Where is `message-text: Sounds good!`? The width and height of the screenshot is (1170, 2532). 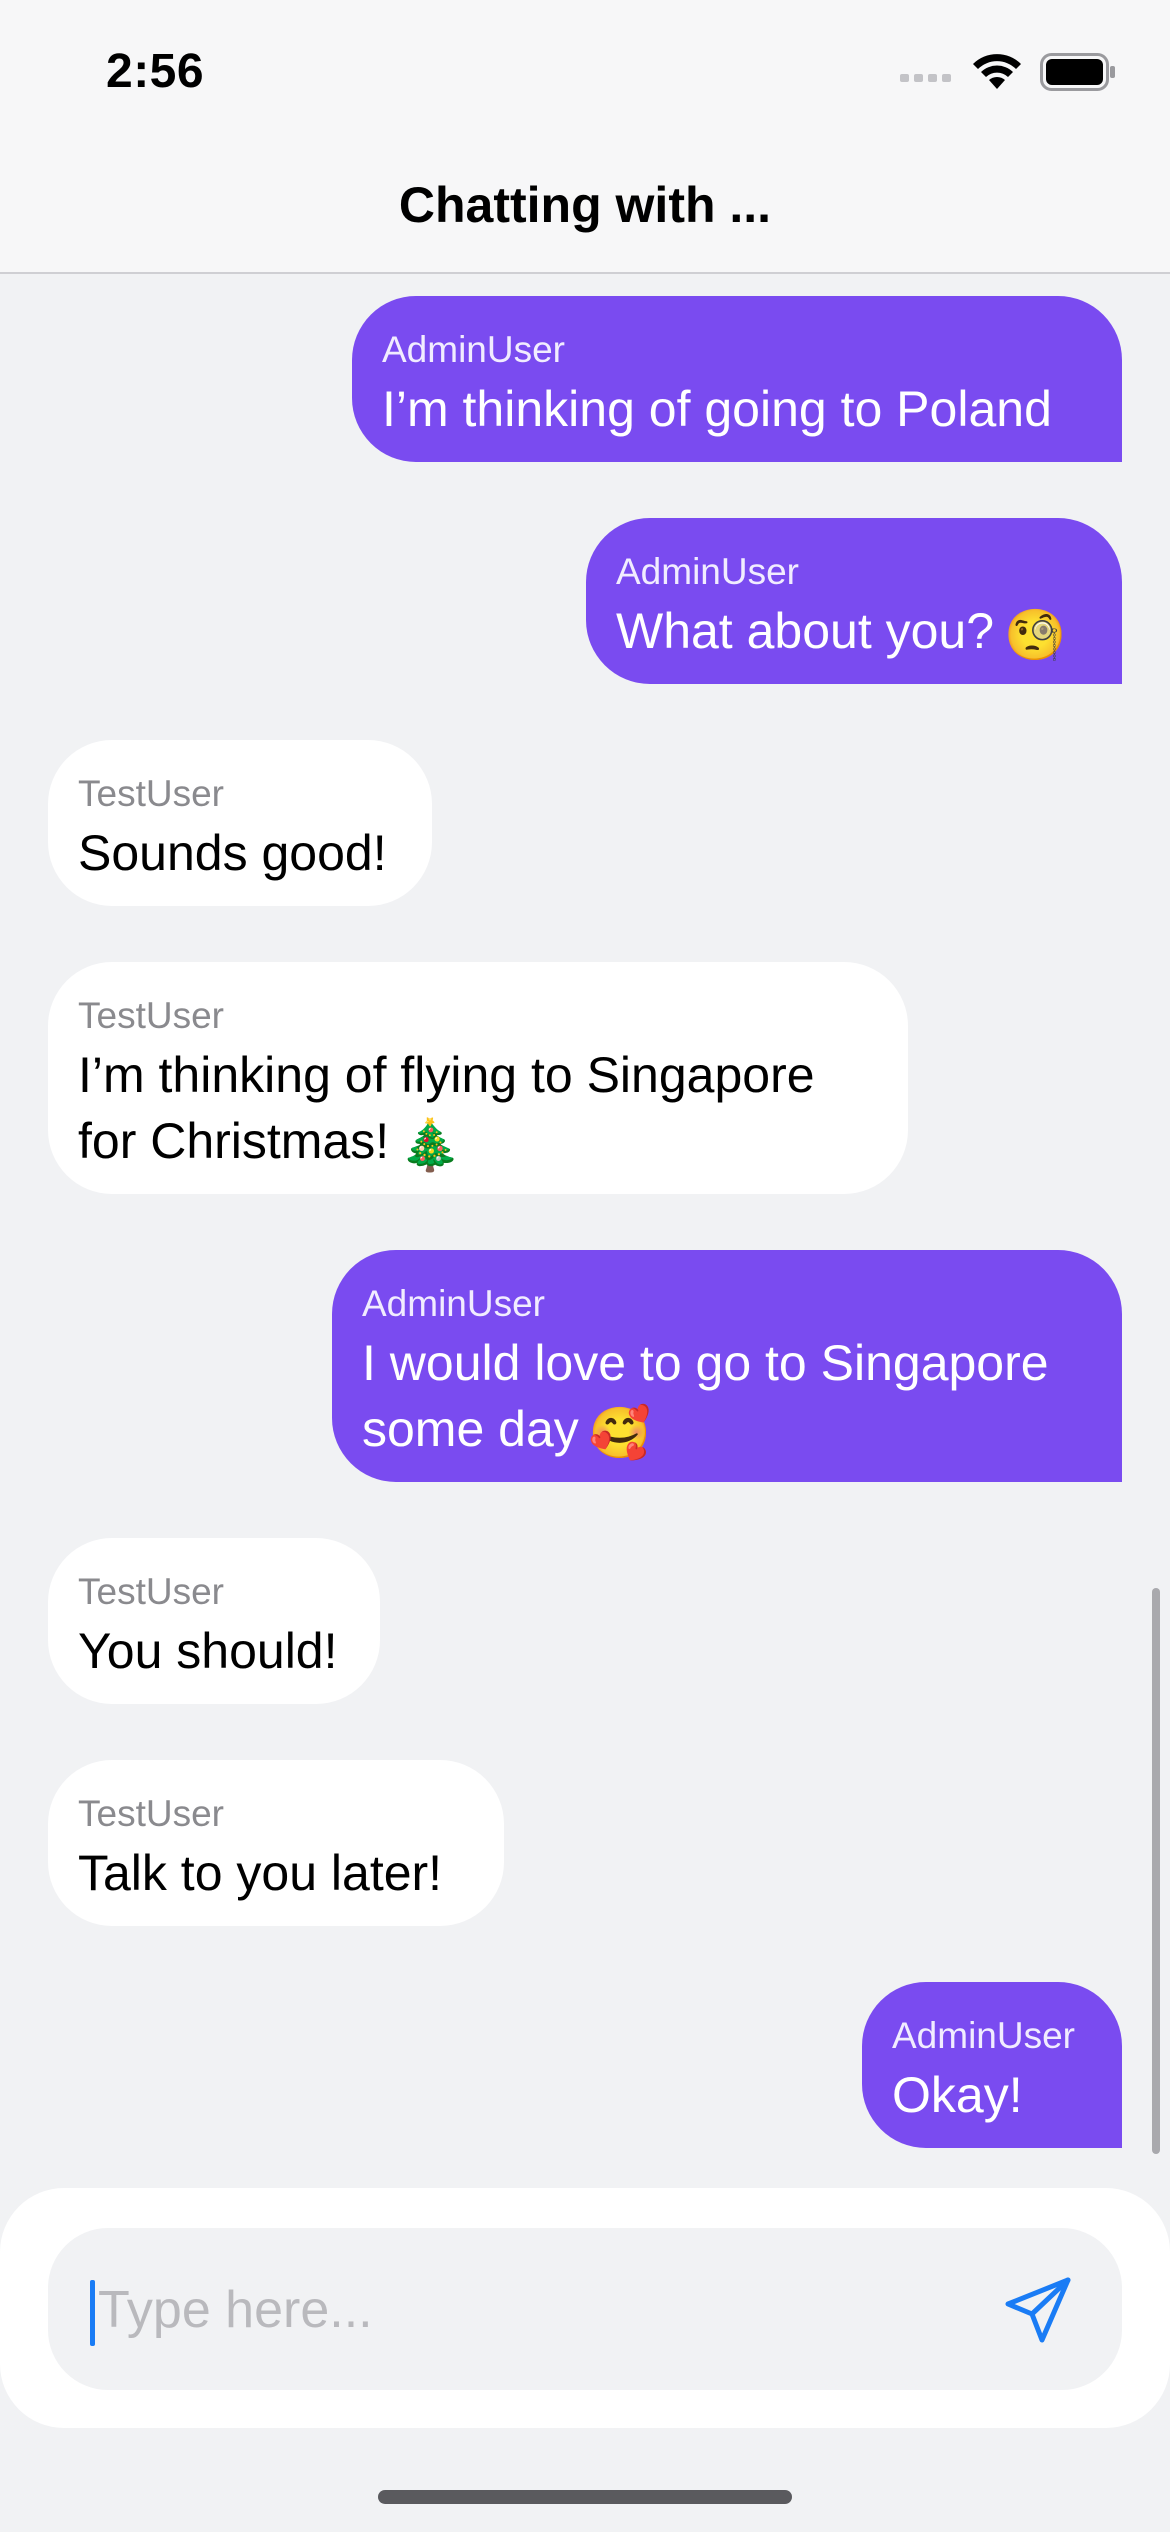
message-text: Sounds good! is located at coordinates (232, 853).